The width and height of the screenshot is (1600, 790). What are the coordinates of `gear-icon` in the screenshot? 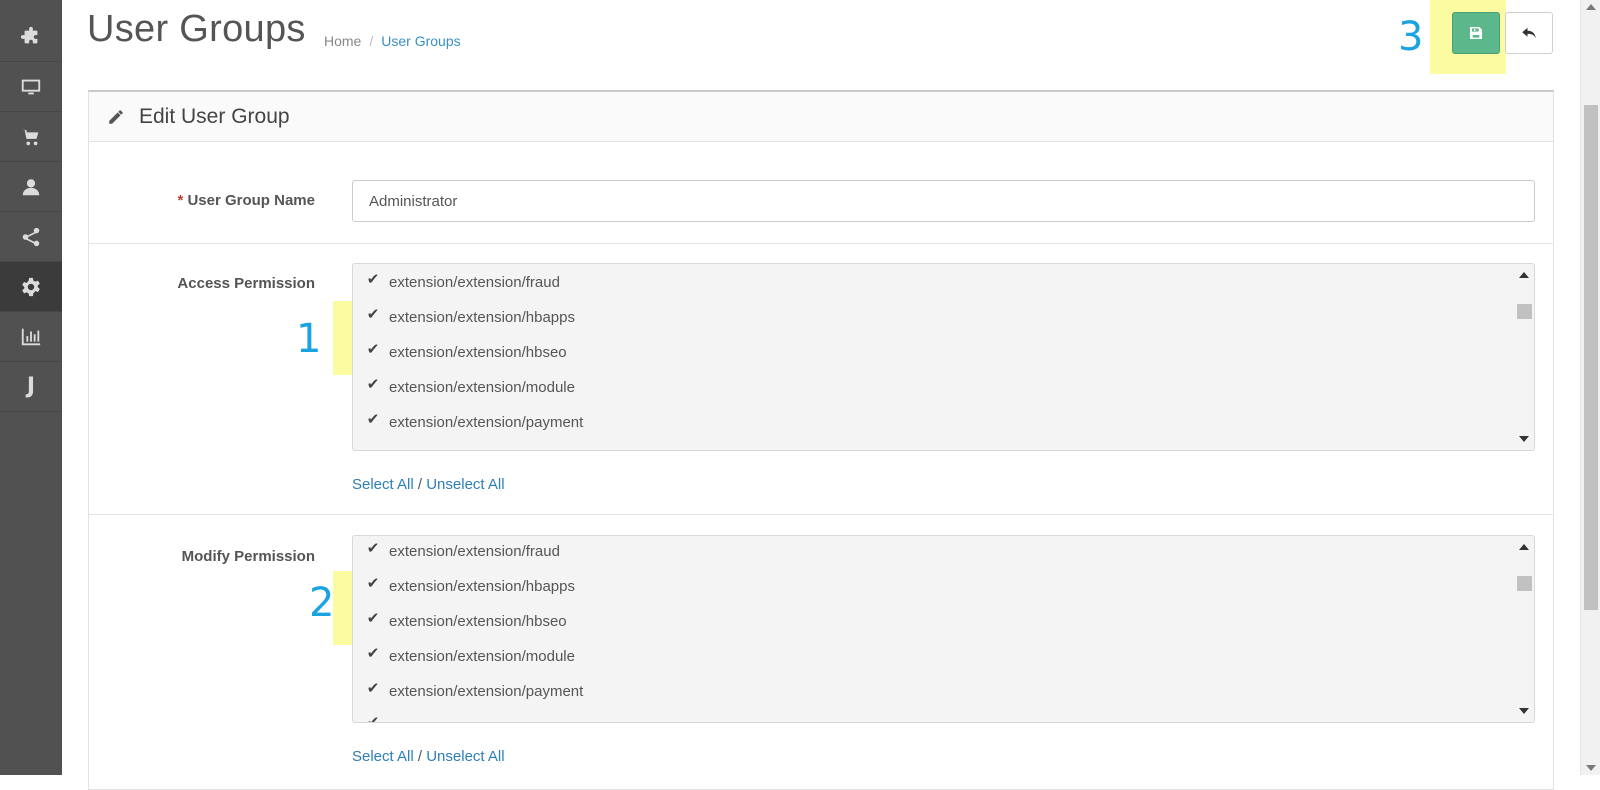 It's located at (31, 286).